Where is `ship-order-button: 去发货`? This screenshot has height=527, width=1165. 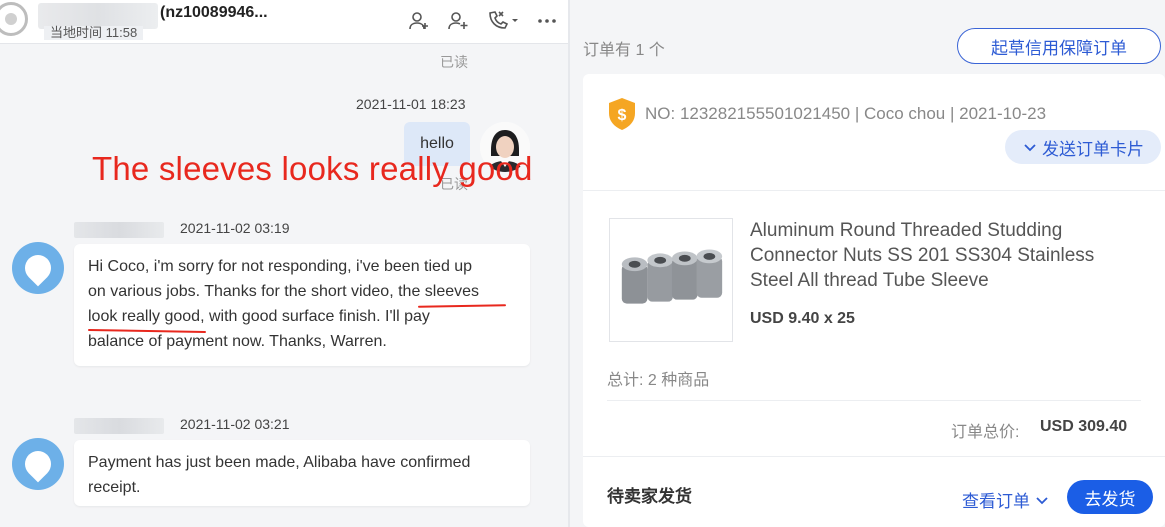 ship-order-button: 去发货 is located at coordinates (1110, 497).